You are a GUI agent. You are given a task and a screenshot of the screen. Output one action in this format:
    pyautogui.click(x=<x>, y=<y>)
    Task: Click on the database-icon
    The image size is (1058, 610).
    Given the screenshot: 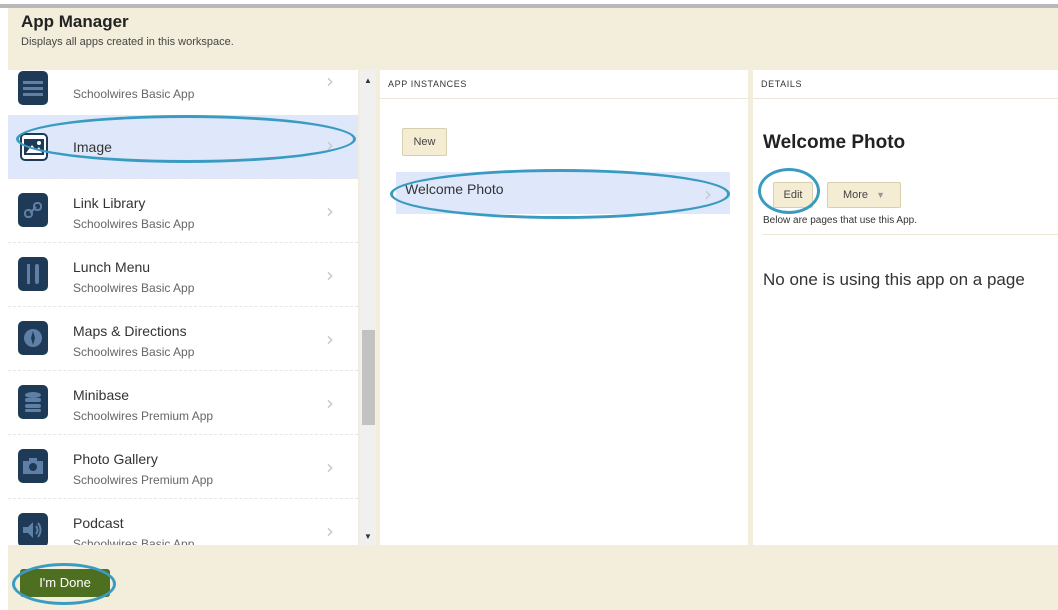 What is the action you would take?
    pyautogui.click(x=33, y=402)
    